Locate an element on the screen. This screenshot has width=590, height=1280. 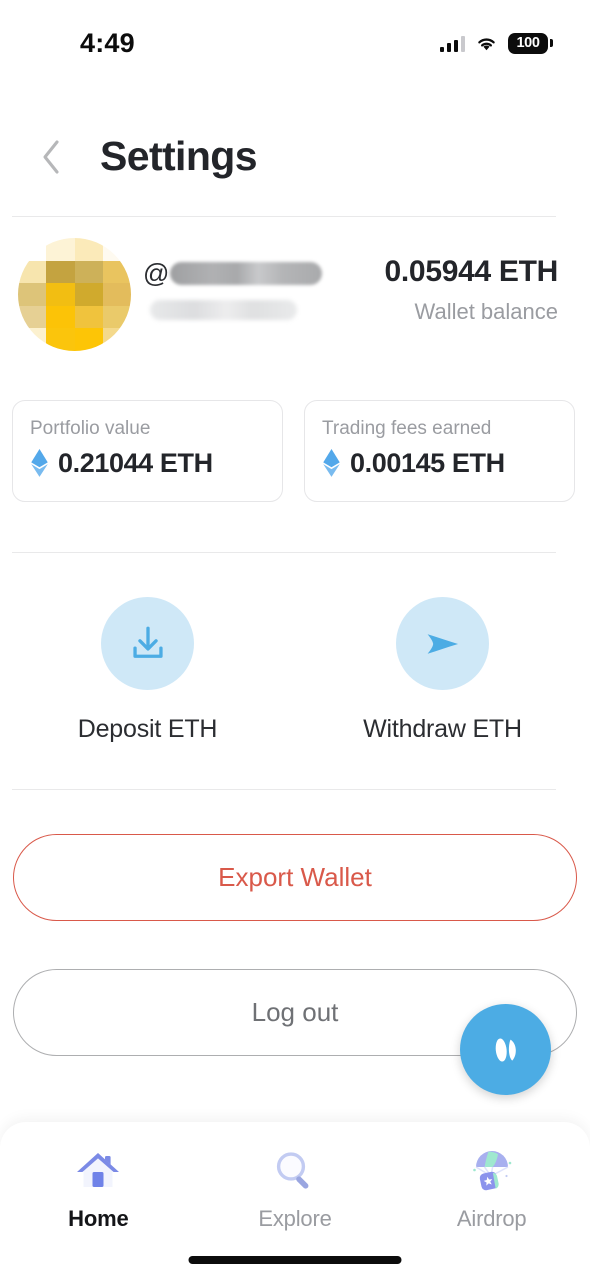
export-wallet-button: Export Wallet is located at coordinates (295, 877).